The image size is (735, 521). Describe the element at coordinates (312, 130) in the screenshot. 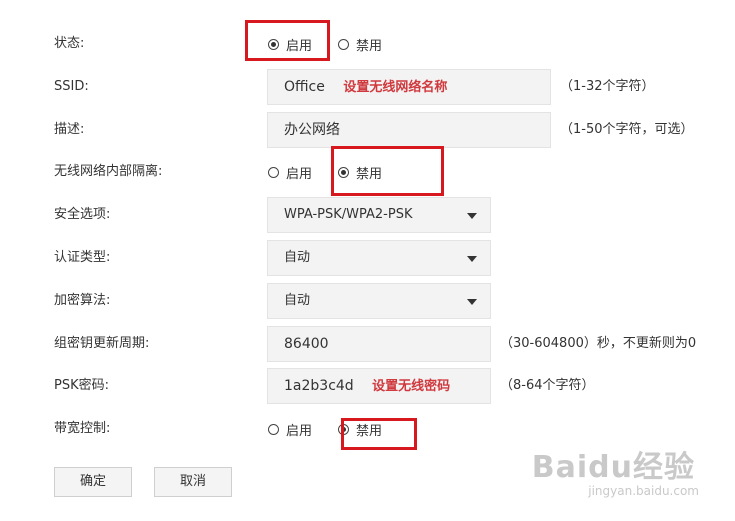

I see `desc-value: 办公网络` at that location.